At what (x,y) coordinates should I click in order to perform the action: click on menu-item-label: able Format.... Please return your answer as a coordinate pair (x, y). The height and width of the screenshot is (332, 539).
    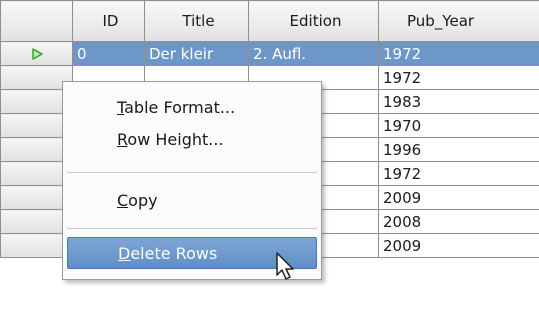
    Looking at the image, I should click on (180, 107).